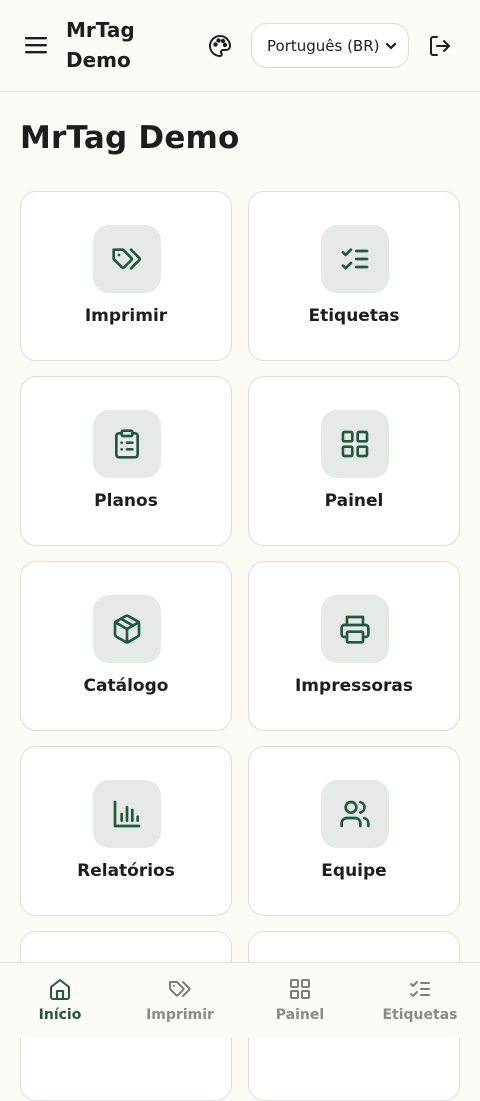 The width and height of the screenshot is (480, 1101). Describe the element at coordinates (127, 814) in the screenshot. I see `bar-chart-icon` at that location.